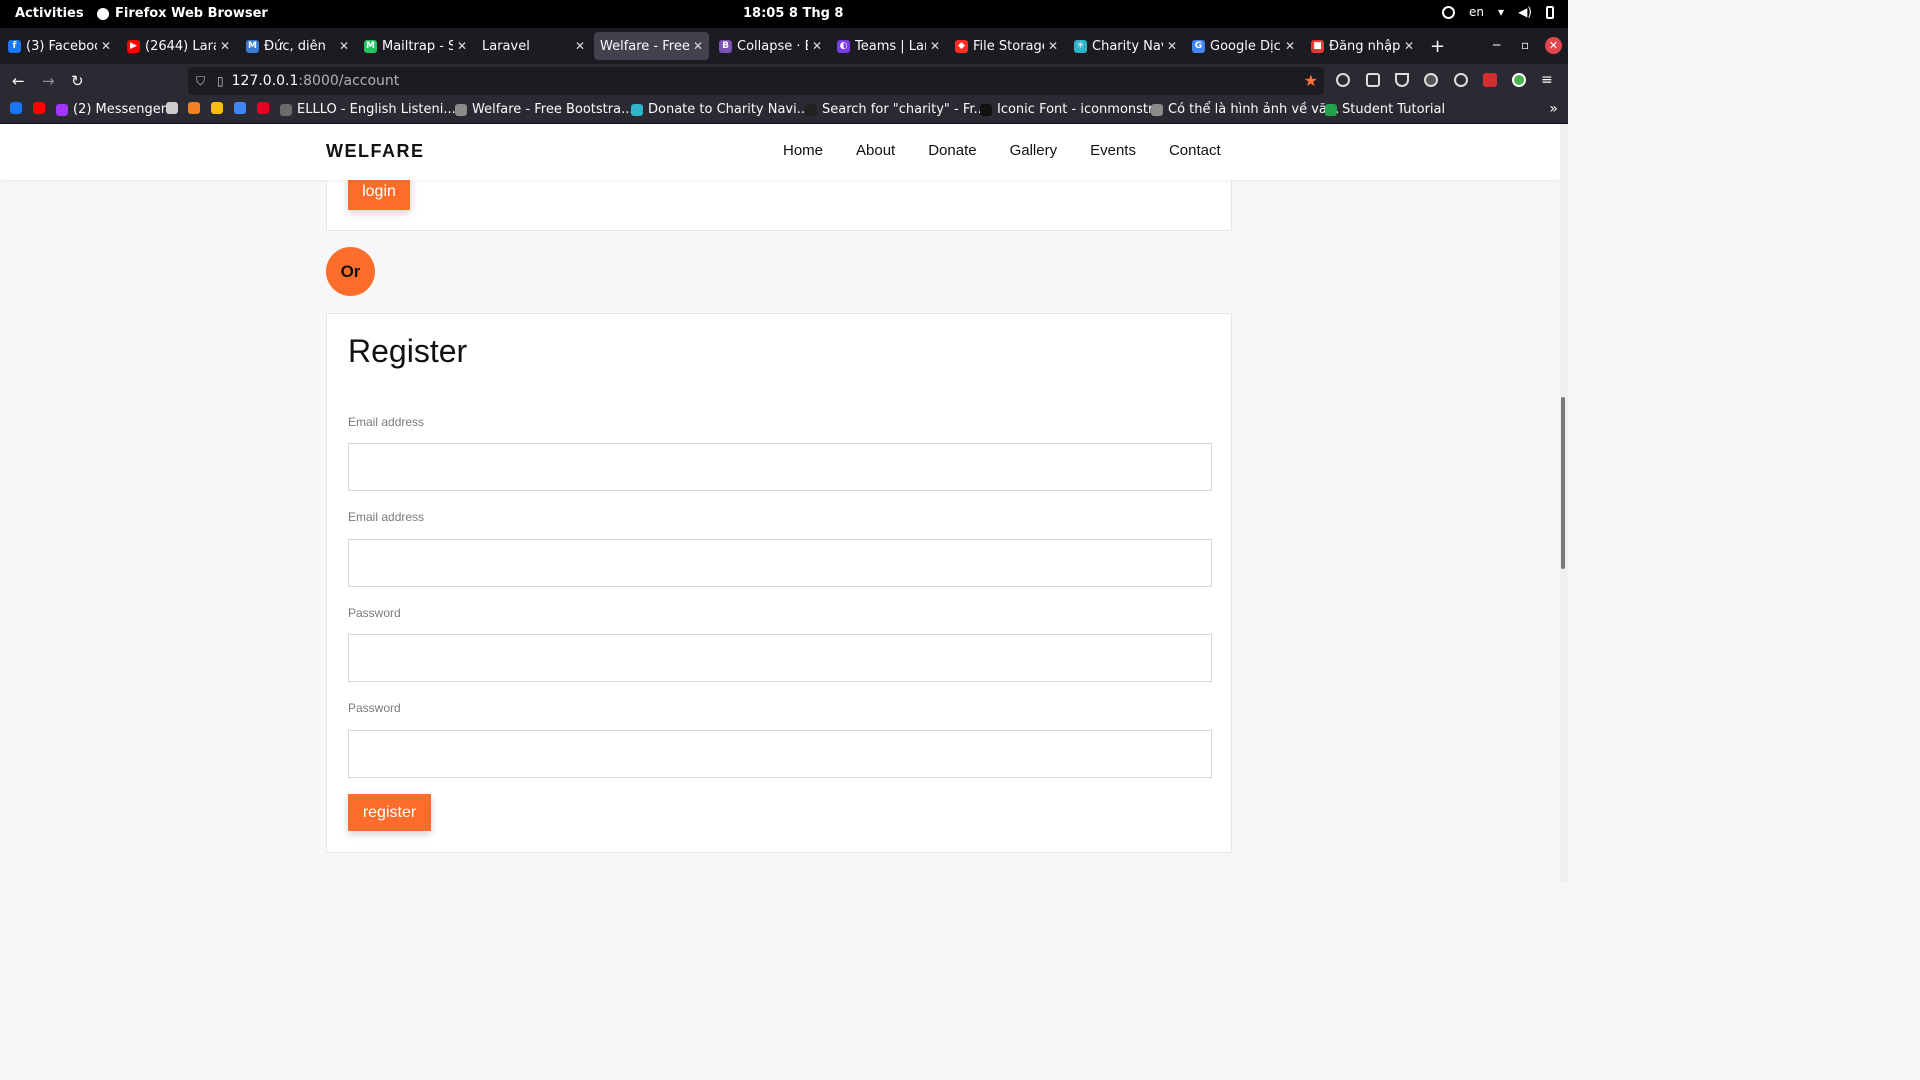  I want to click on maximize-icon: ▫, so click(1525, 45).